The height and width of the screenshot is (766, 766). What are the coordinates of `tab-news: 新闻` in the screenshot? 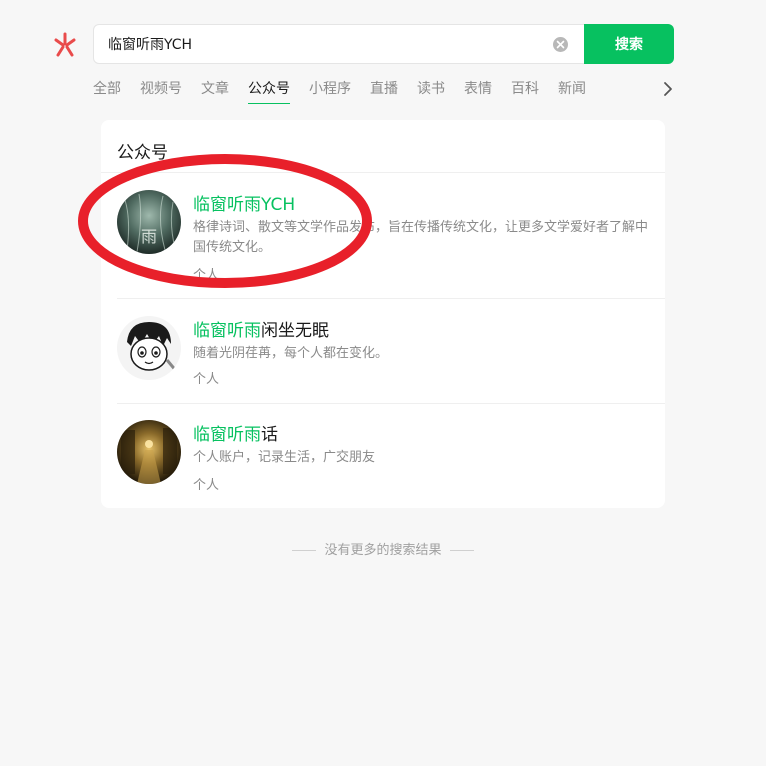 It's located at (572, 91).